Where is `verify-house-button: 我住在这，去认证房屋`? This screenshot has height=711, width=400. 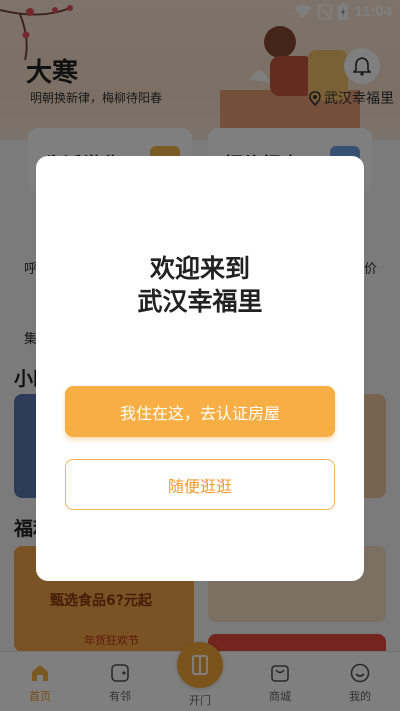
verify-house-button: 我住在这，去认证房屋 is located at coordinates (200, 411).